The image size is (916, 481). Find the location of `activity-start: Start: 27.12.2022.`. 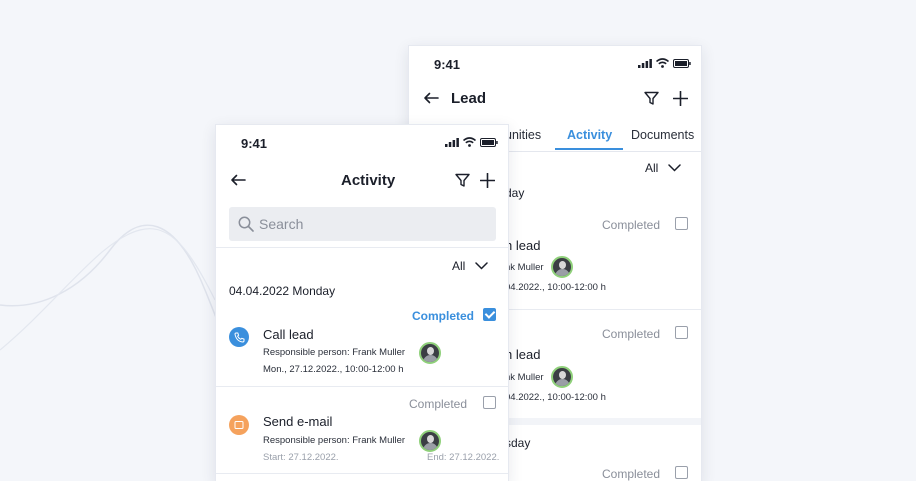

activity-start: Start: 27.12.2022. is located at coordinates (301, 457).